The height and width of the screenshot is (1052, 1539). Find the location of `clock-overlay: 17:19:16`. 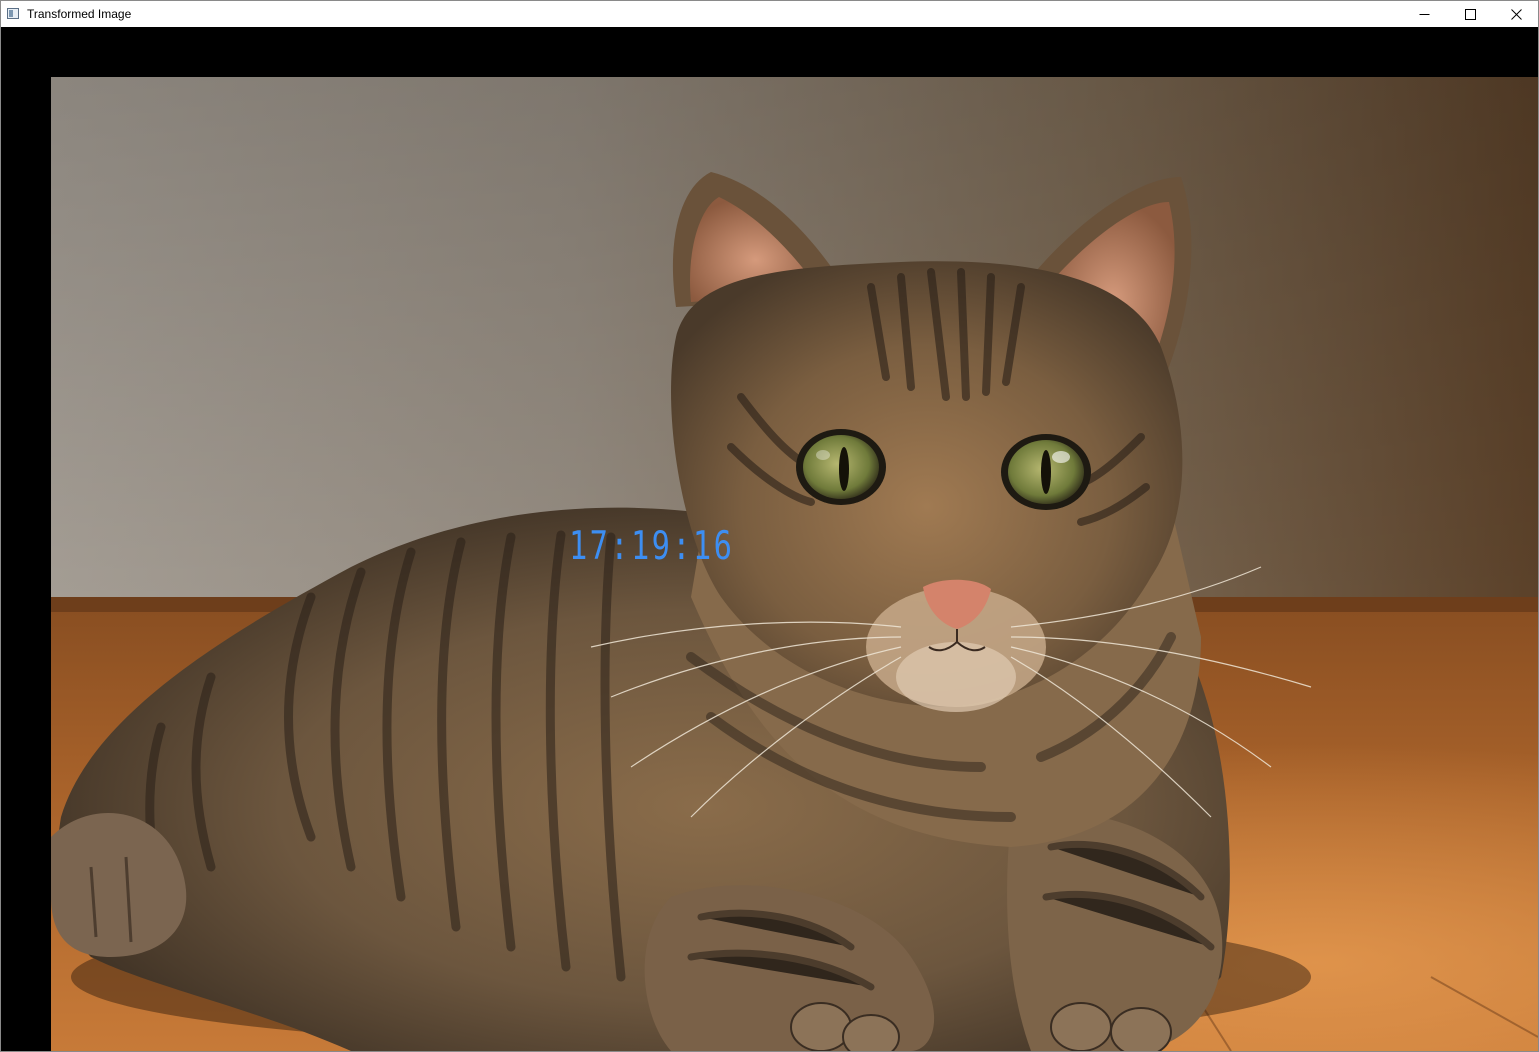

clock-overlay: 17:19:16 is located at coordinates (652, 546).